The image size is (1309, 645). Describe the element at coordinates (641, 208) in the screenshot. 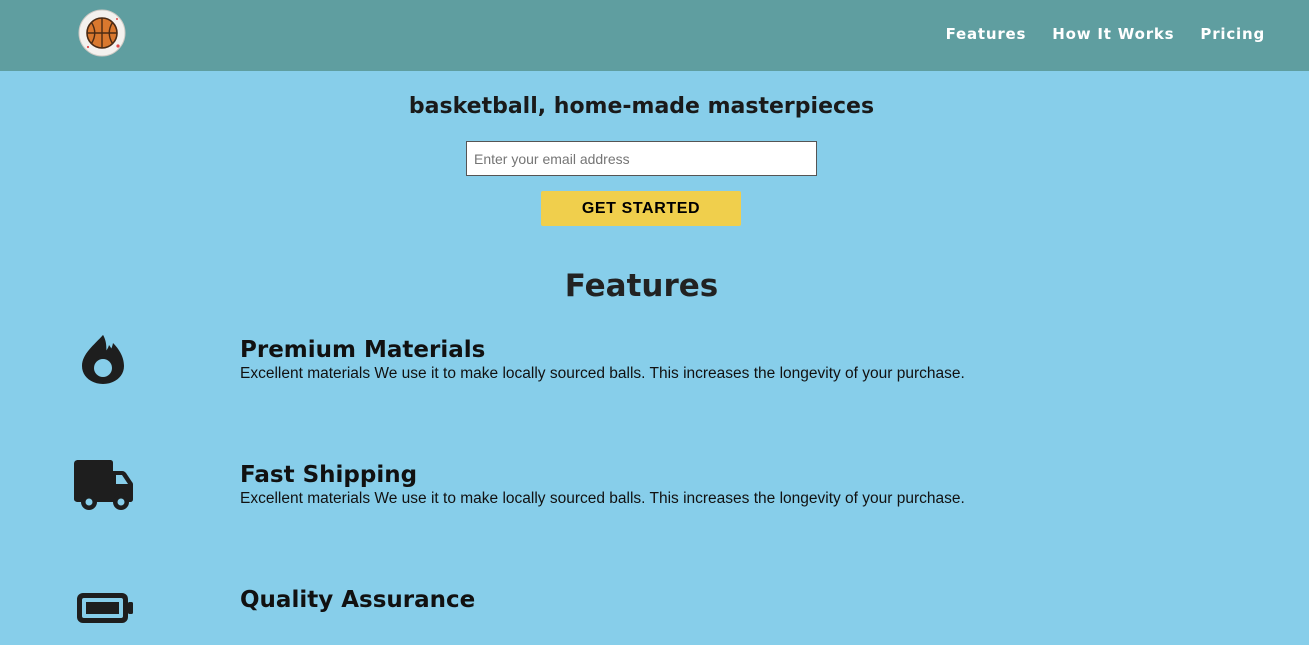

I see `get-started-button: GET STARTED` at that location.